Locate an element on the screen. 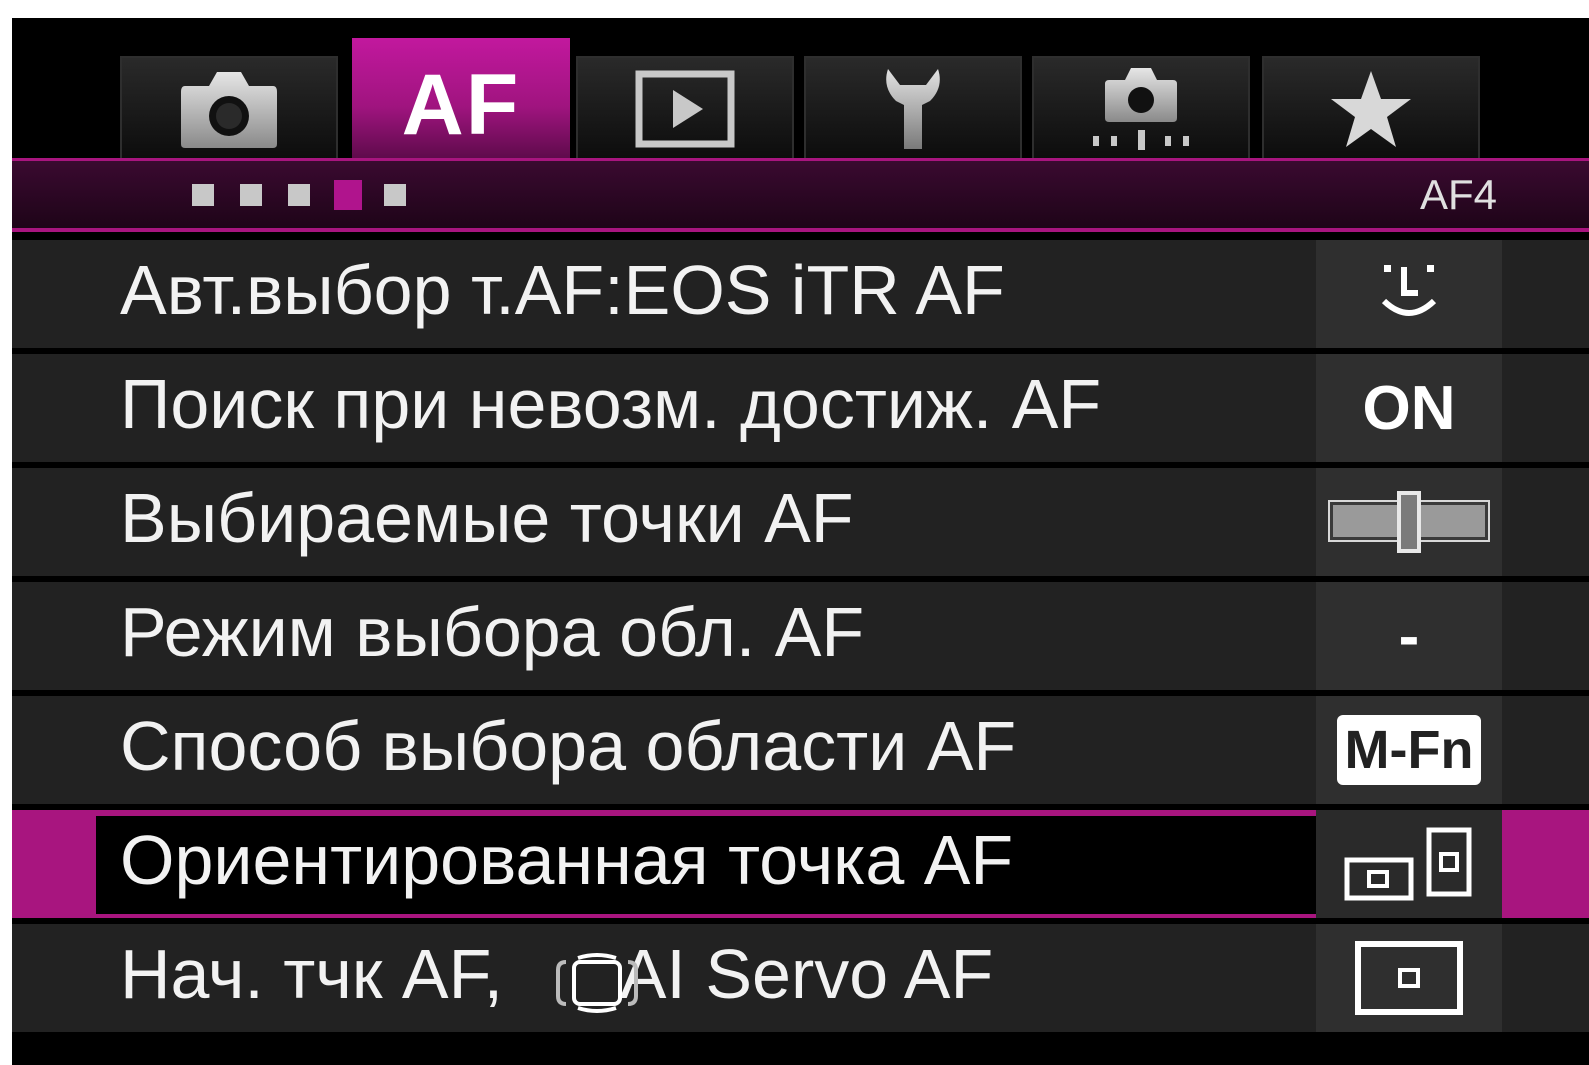  menu-item-af-area-mode: Режим выбора обл. AF - is located at coordinates (800, 636).